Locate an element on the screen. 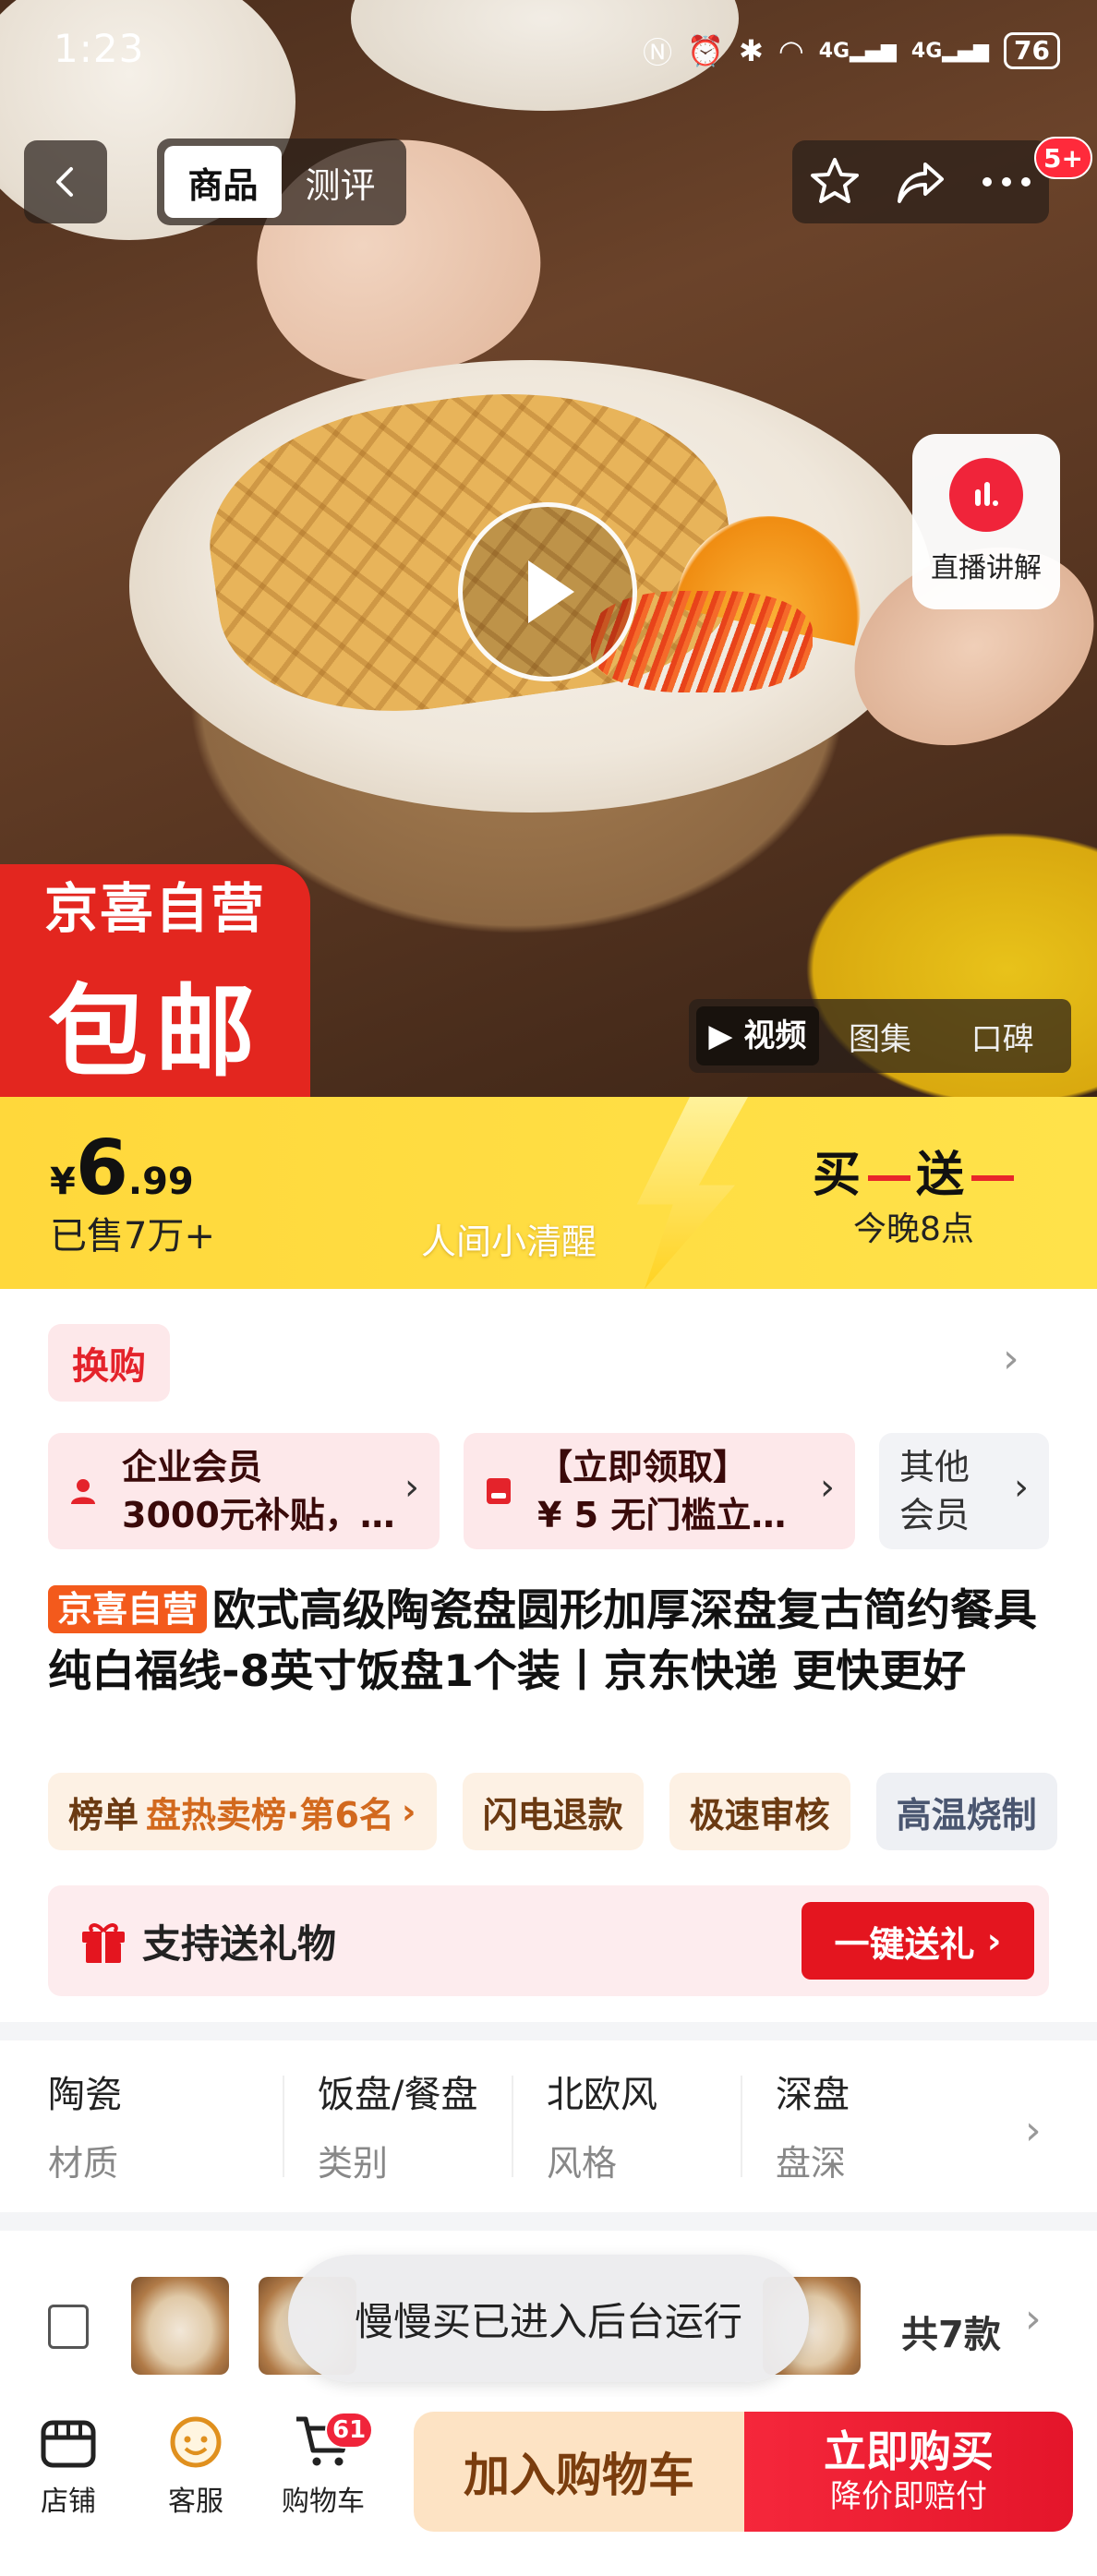  top-tab-switch: 商品 测评 is located at coordinates (281, 181).